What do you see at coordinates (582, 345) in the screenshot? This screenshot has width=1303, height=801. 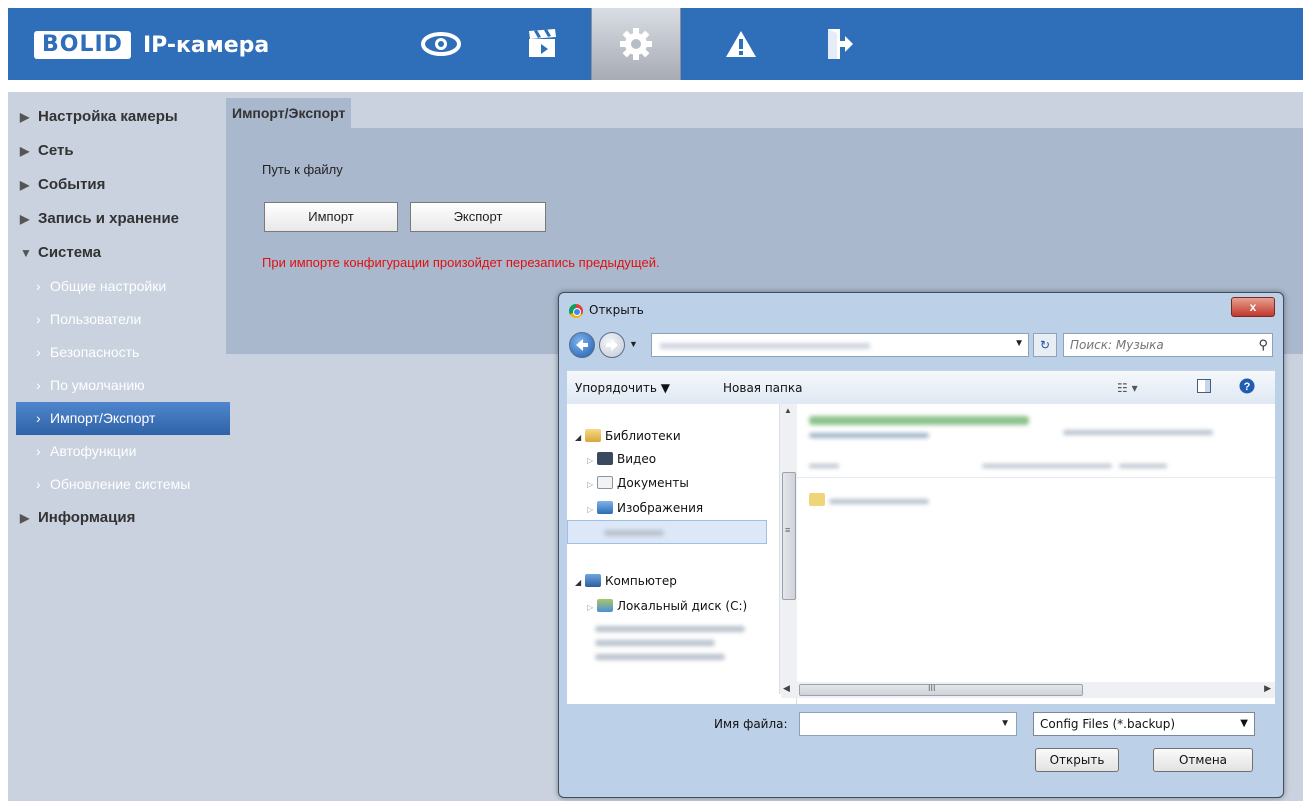 I see `back-button` at bounding box center [582, 345].